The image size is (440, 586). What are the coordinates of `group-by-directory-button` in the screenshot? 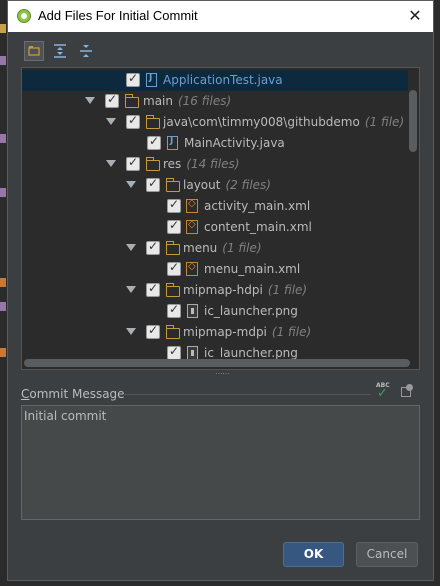 It's located at (34, 51).